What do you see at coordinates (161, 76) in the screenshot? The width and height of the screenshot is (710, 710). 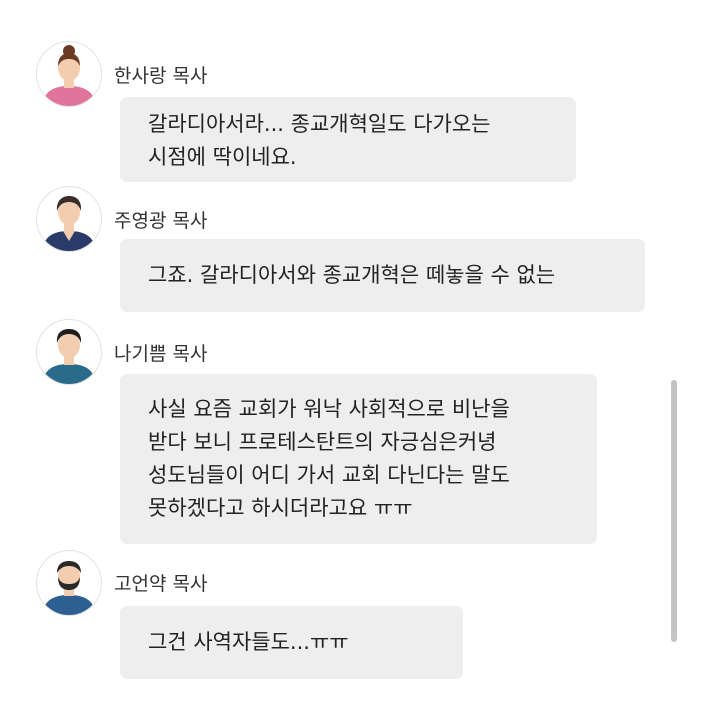 I see `sender-name: 한사랑 목사` at bounding box center [161, 76].